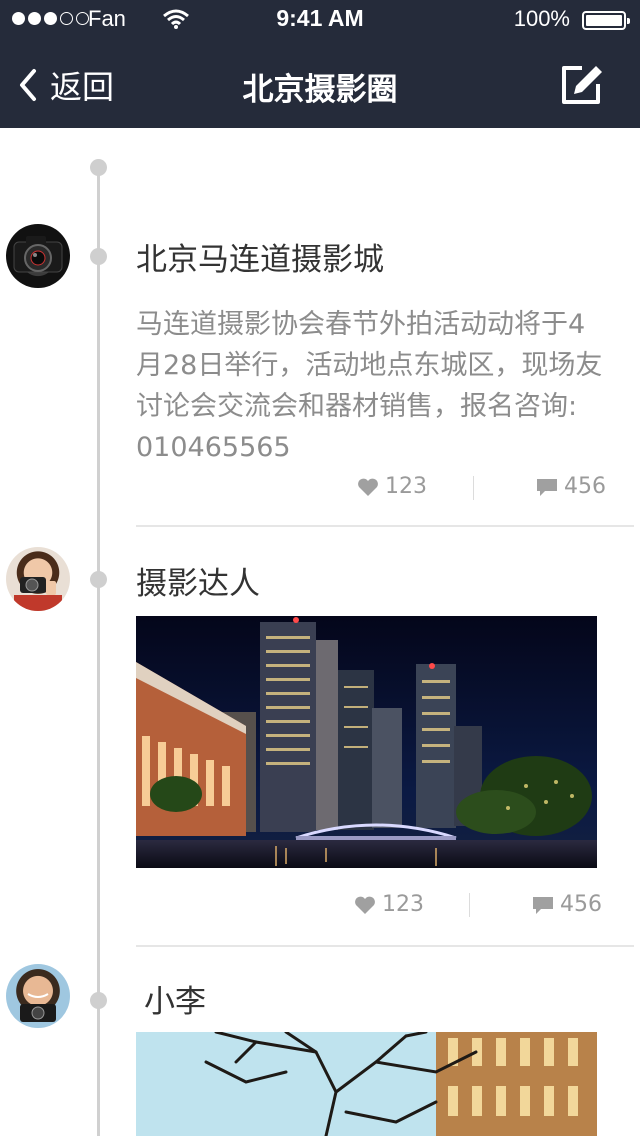 This screenshot has height=1136, width=640. I want to click on navigation-bar: 返回 北京摄影圈, so click(320, 84).